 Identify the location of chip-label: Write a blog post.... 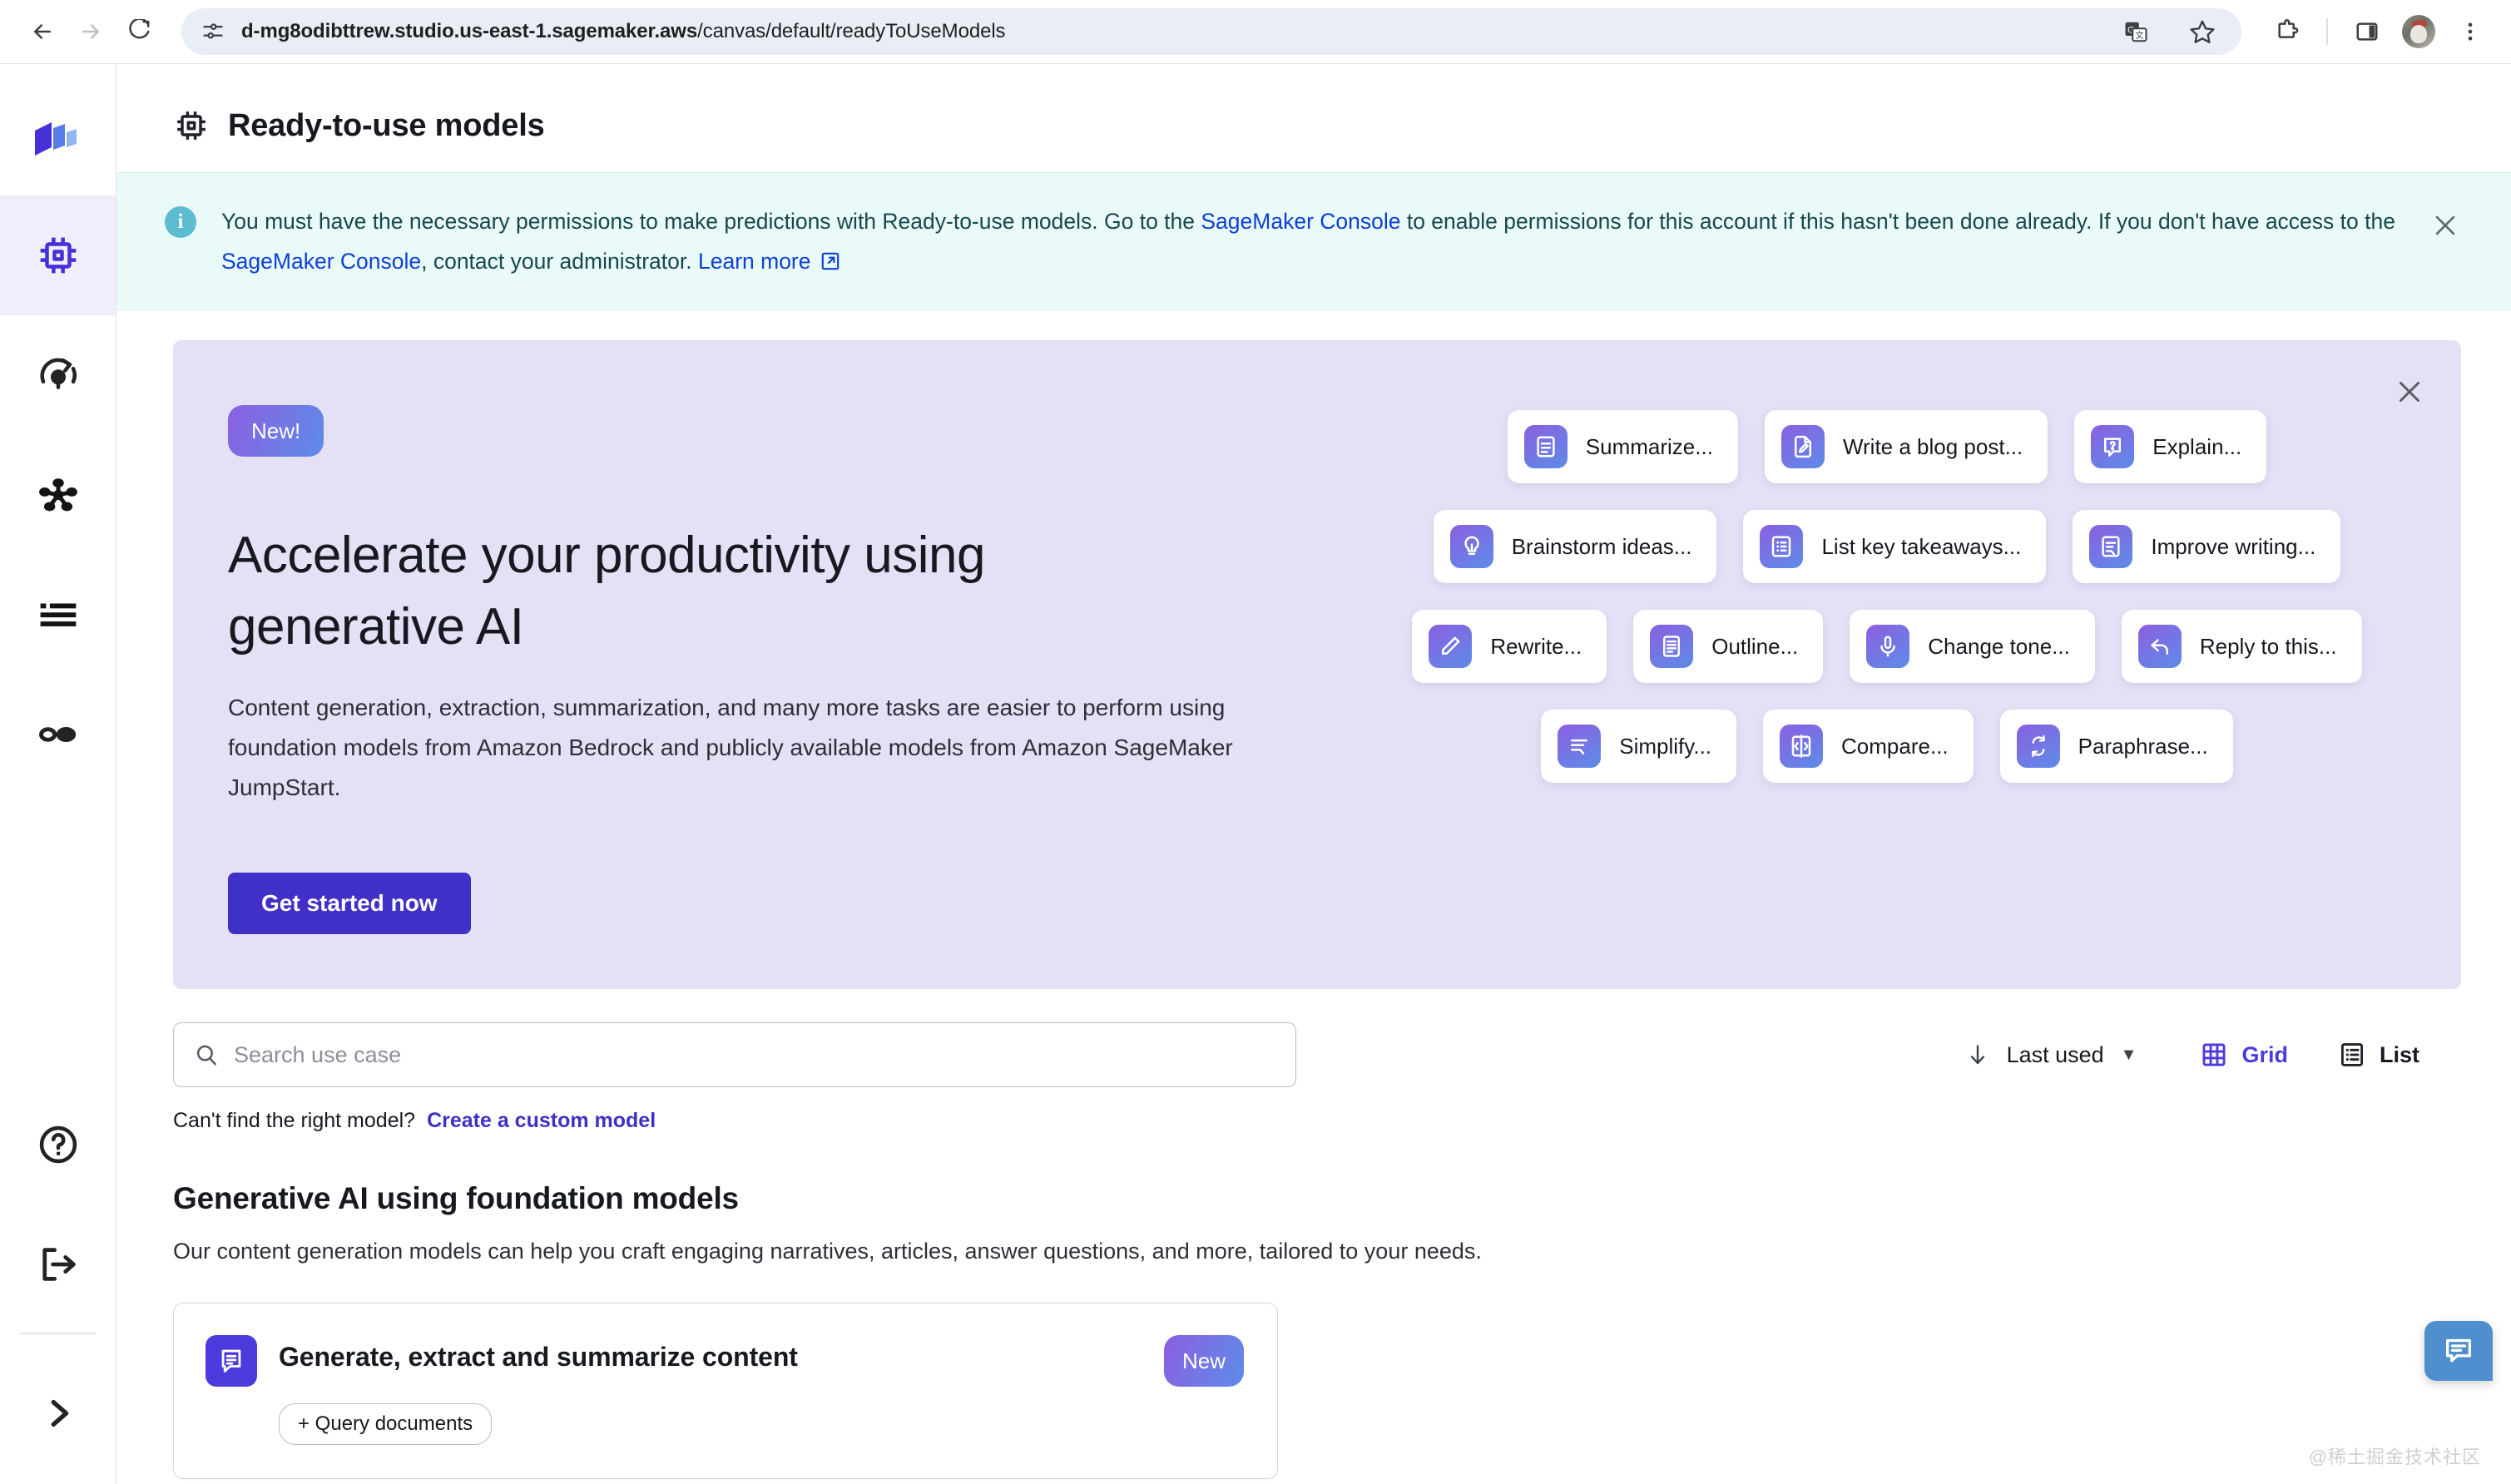
(1932, 446).